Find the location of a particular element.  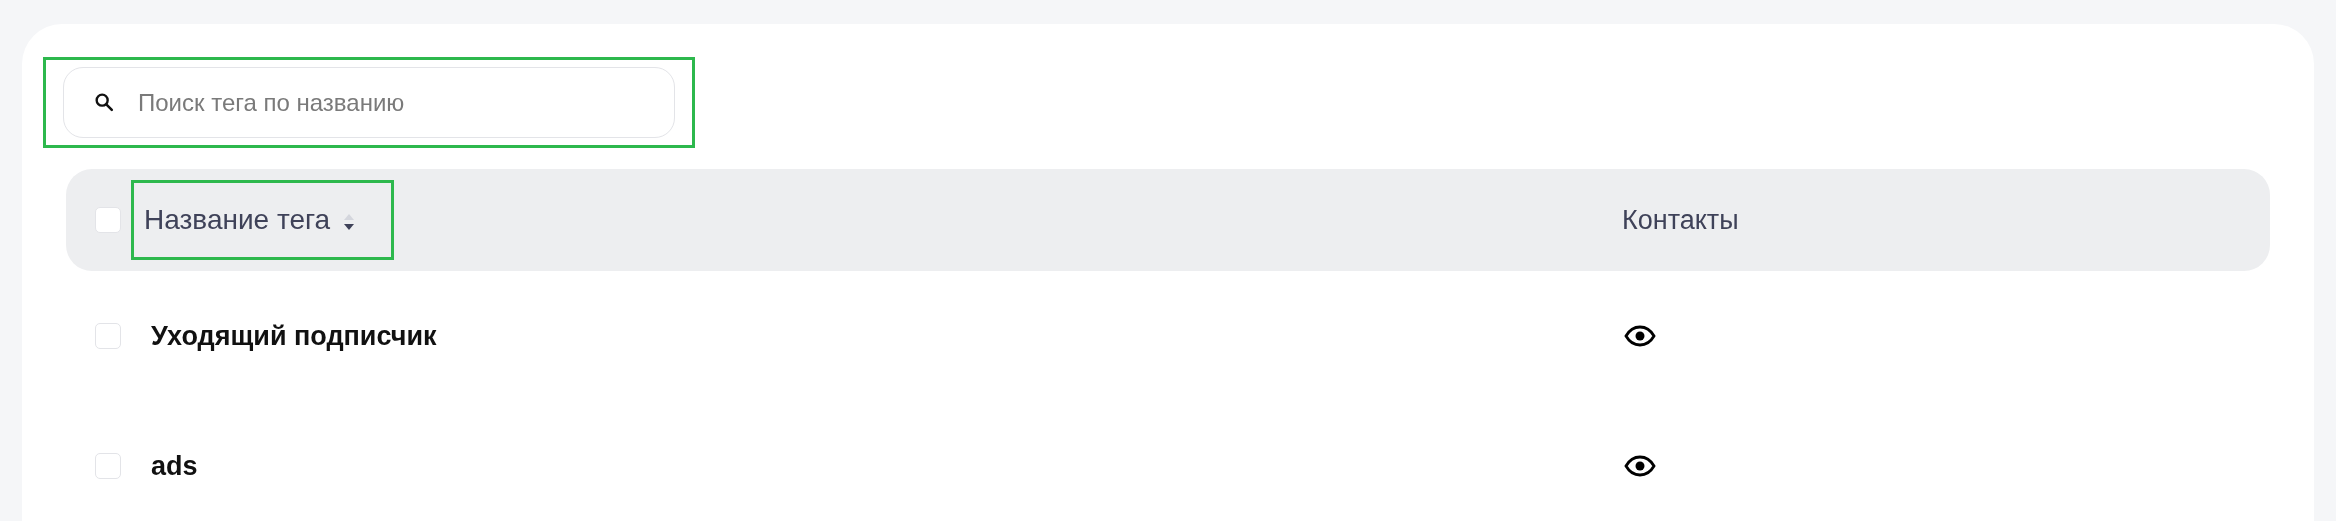

column-header: Контакты is located at coordinates (1681, 220).